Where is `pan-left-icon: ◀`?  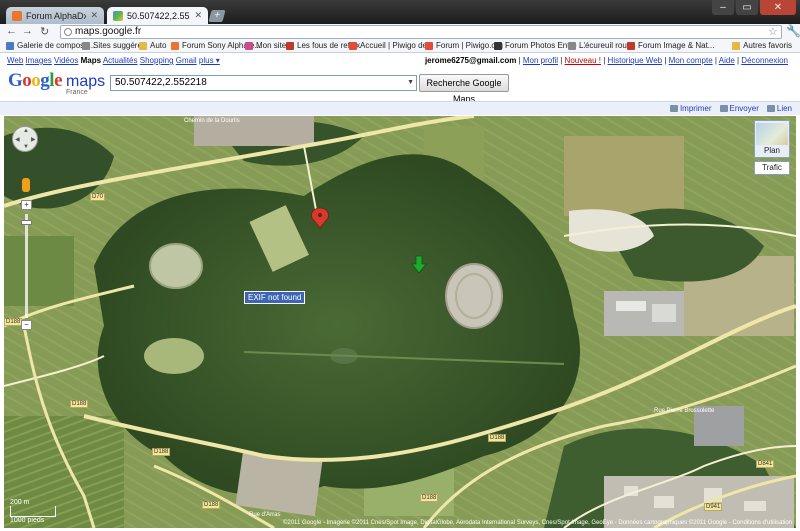 pan-left-icon: ◀ is located at coordinates (17, 139).